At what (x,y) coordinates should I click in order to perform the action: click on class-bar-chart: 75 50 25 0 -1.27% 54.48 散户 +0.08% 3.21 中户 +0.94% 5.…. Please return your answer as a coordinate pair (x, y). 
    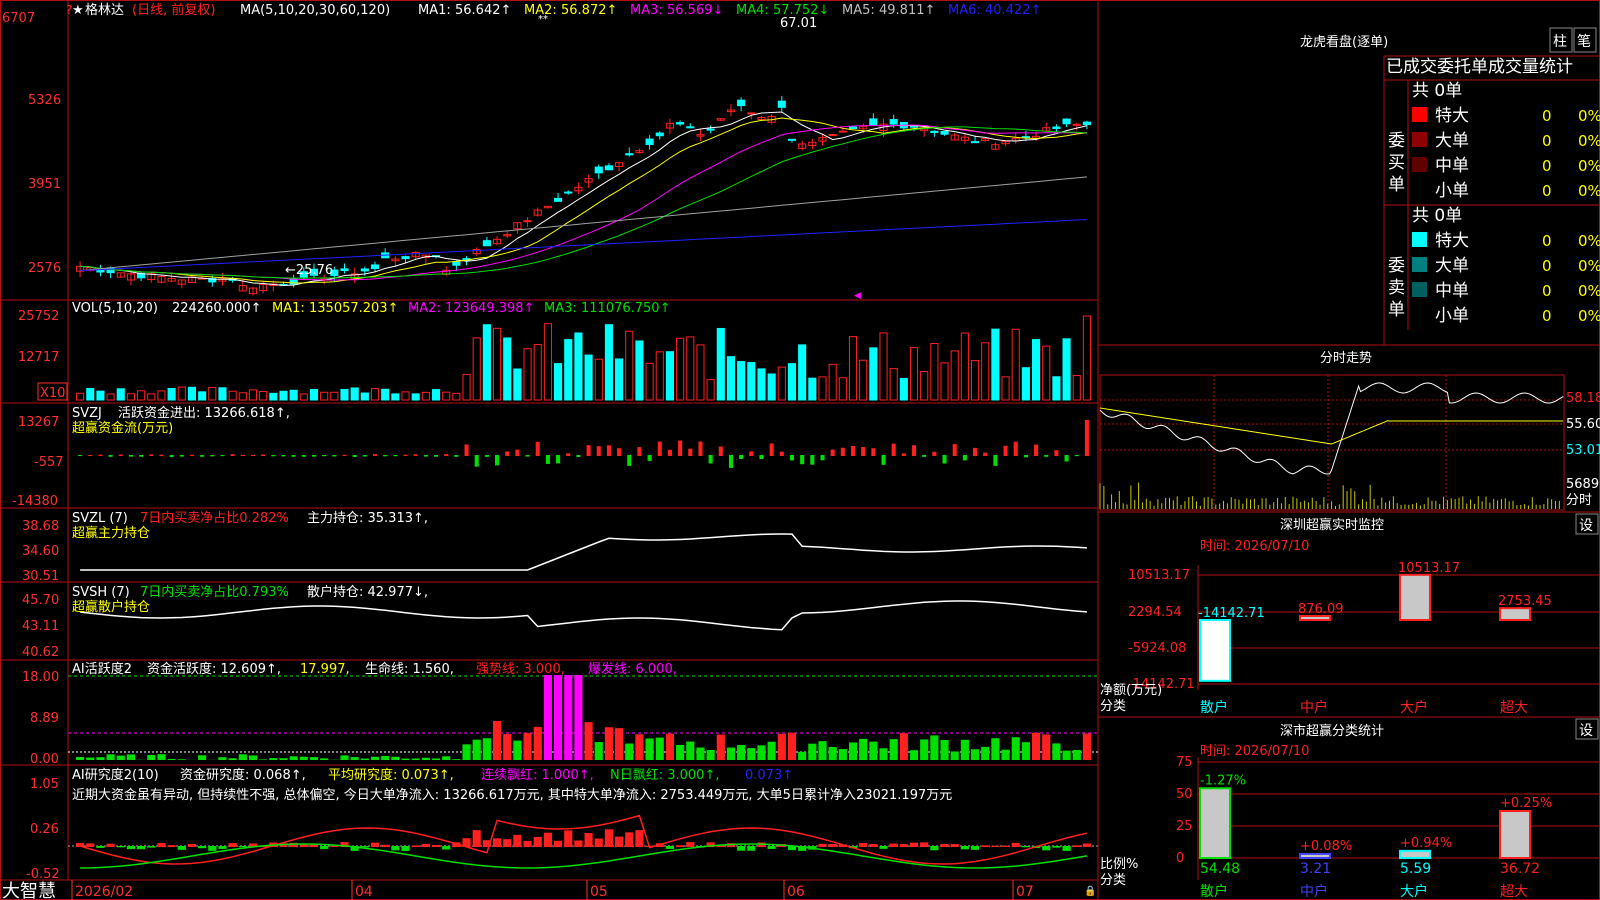
    Looking at the image, I should click on (1388, 827).